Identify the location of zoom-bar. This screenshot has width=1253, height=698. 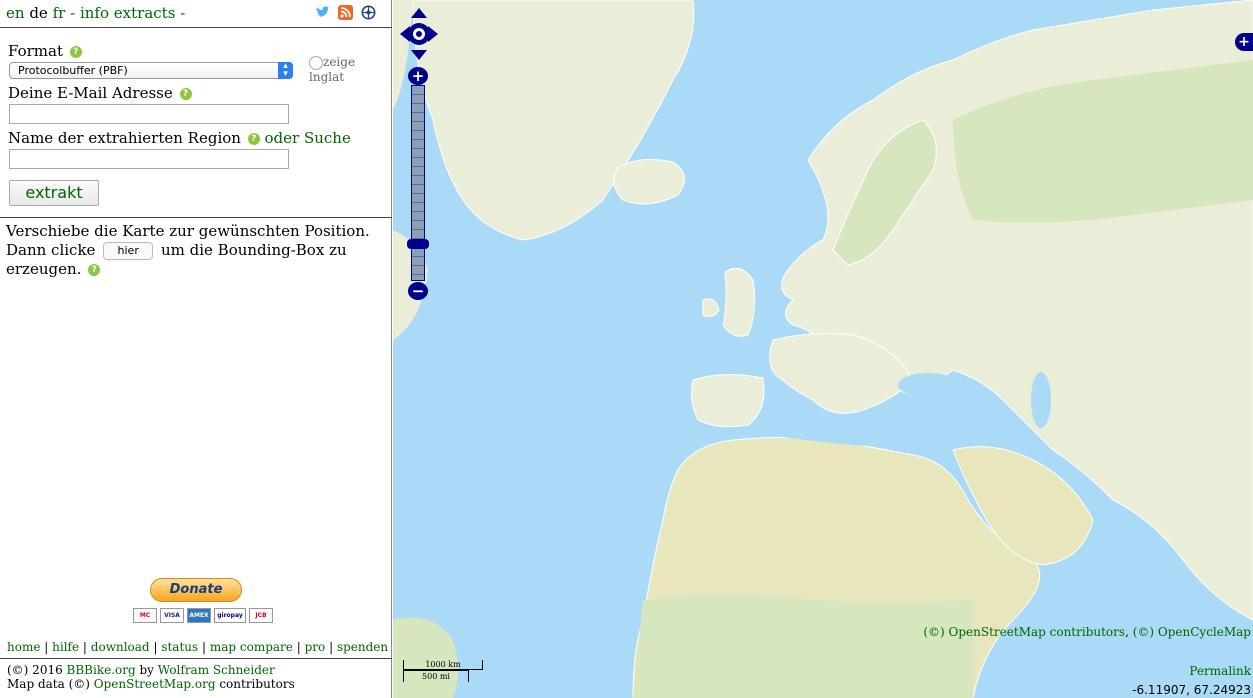
(418, 183).